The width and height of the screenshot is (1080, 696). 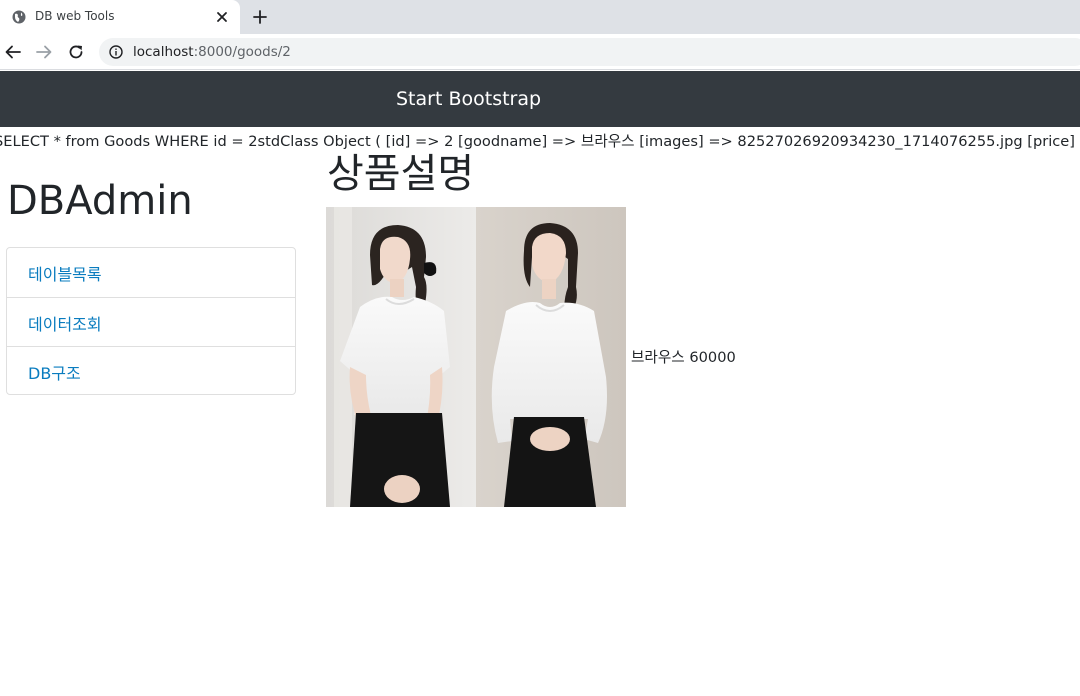 I want to click on sidebar-item-label: 데이터조회, so click(x=65, y=323).